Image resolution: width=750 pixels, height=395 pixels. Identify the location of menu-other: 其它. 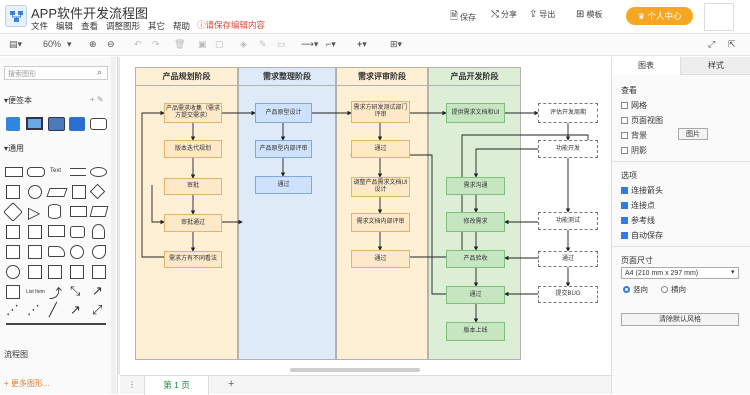
(156, 26).